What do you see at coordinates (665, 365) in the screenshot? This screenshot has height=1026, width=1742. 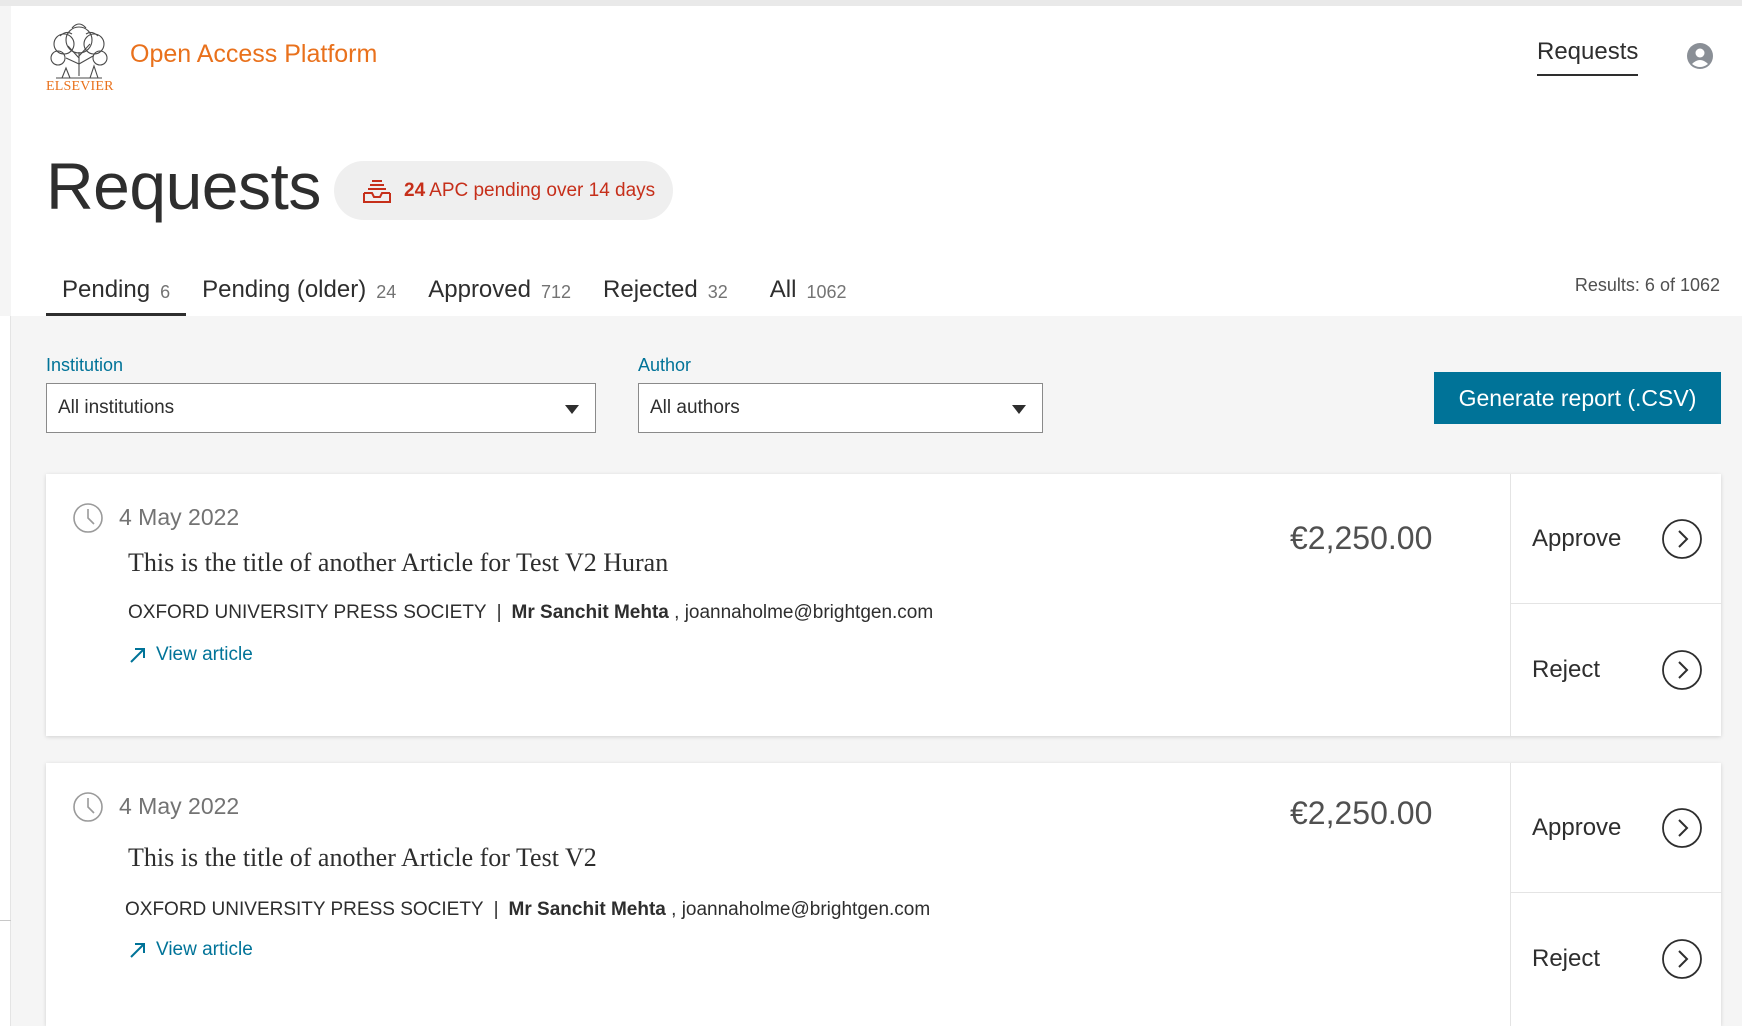 I see `author-filter-label: Author` at bounding box center [665, 365].